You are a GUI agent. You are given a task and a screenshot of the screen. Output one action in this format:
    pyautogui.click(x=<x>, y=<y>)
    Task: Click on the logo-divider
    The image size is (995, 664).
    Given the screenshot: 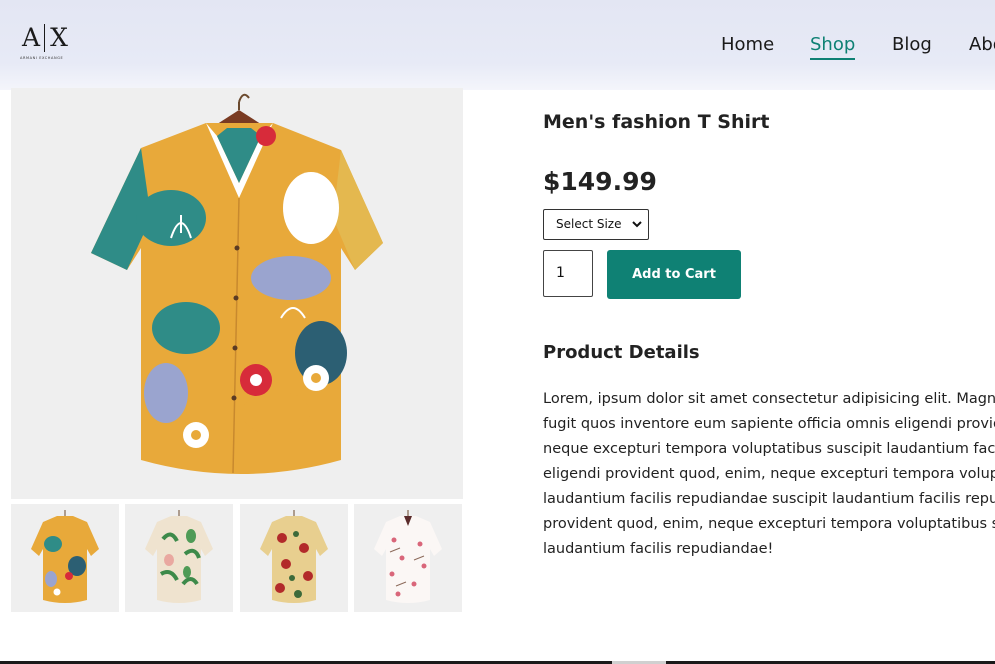 What is the action you would take?
    pyautogui.click(x=44, y=38)
    